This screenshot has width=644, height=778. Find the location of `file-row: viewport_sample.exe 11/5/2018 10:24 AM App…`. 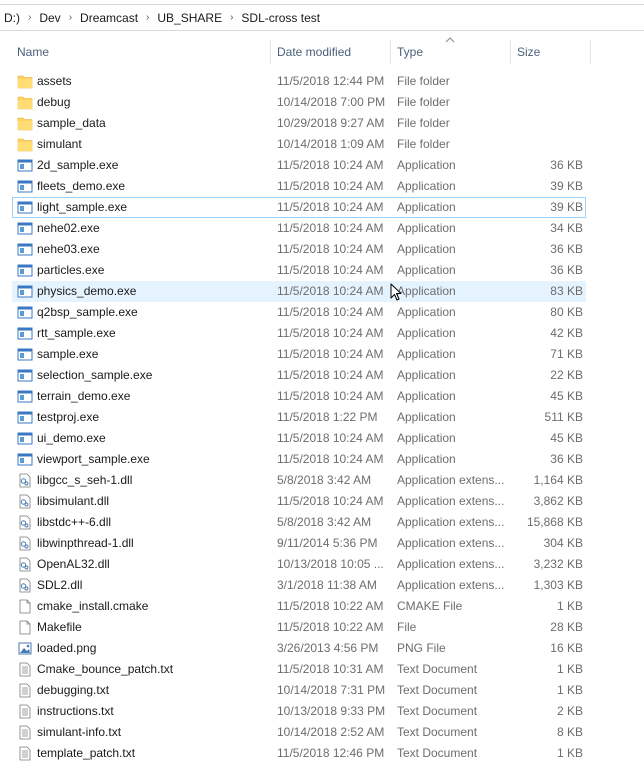

file-row: viewport_sample.exe 11/5/2018 10:24 AM App… is located at coordinates (322, 459).